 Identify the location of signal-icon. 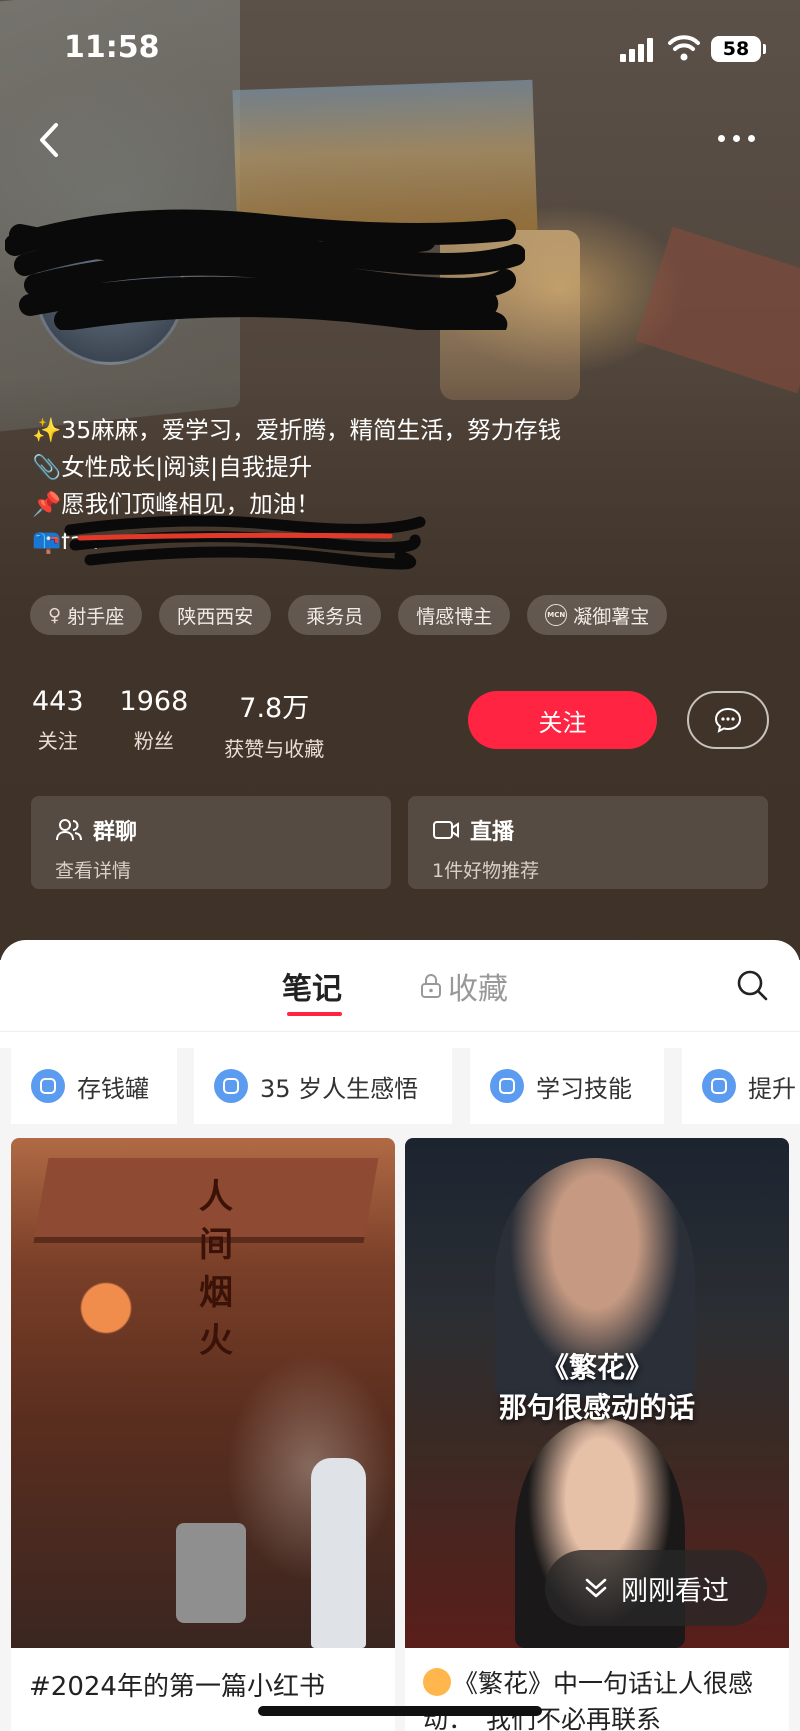
(637, 50).